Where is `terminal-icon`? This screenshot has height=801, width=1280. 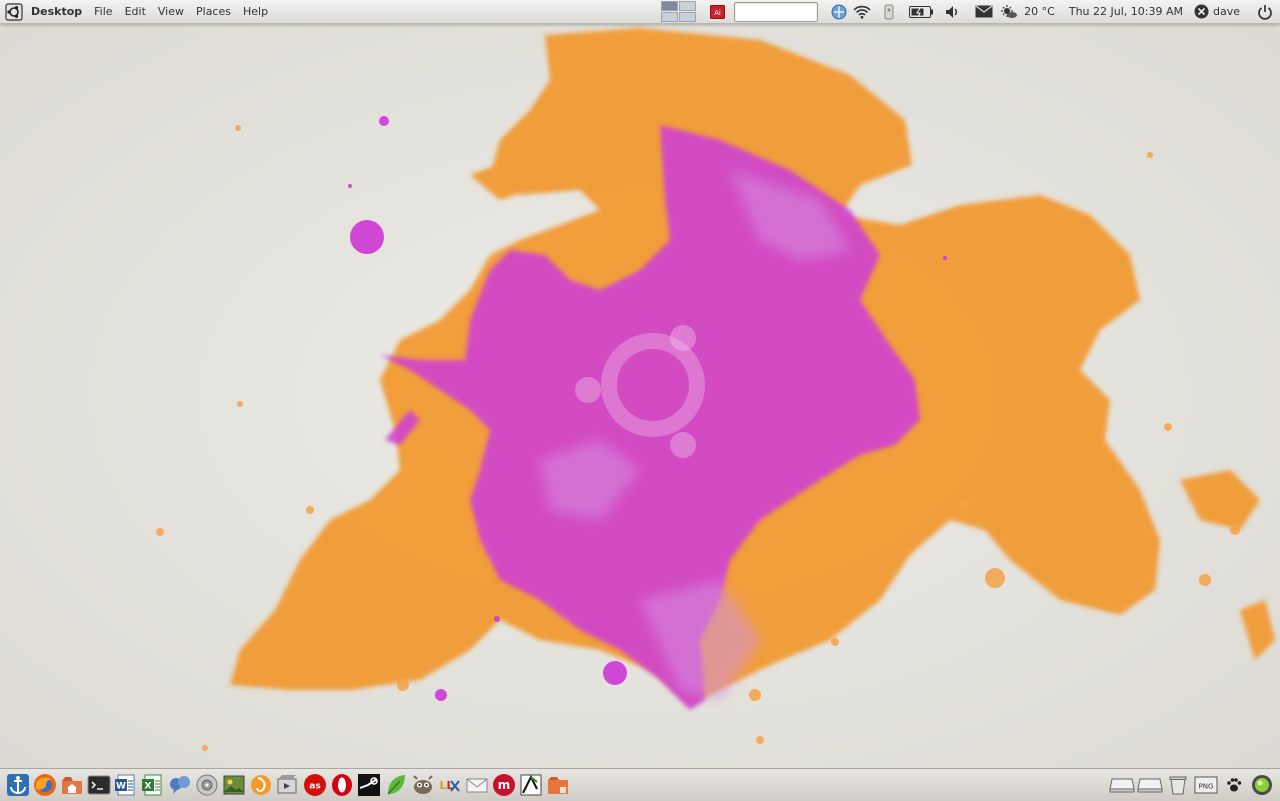
terminal-icon is located at coordinates (98, 785).